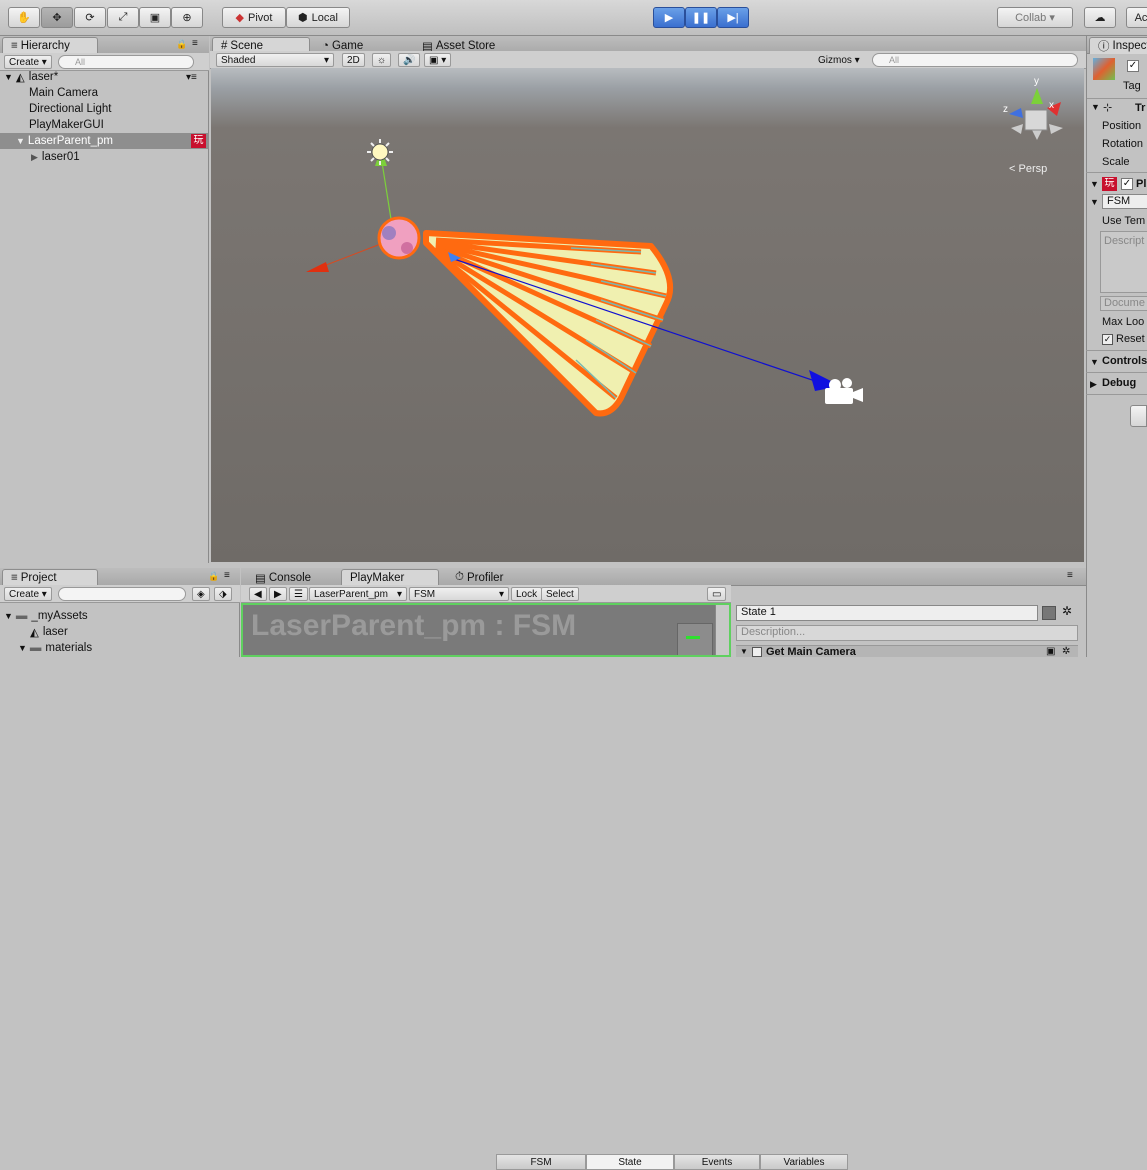 The height and width of the screenshot is (1170, 1147). What do you see at coordinates (201, 594) in the screenshot?
I see `filter-type-icon: ◈` at bounding box center [201, 594].